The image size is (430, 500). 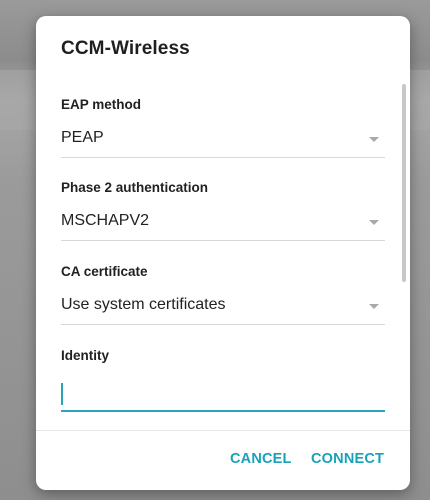 What do you see at coordinates (62, 394) in the screenshot?
I see `text-cursor` at bounding box center [62, 394].